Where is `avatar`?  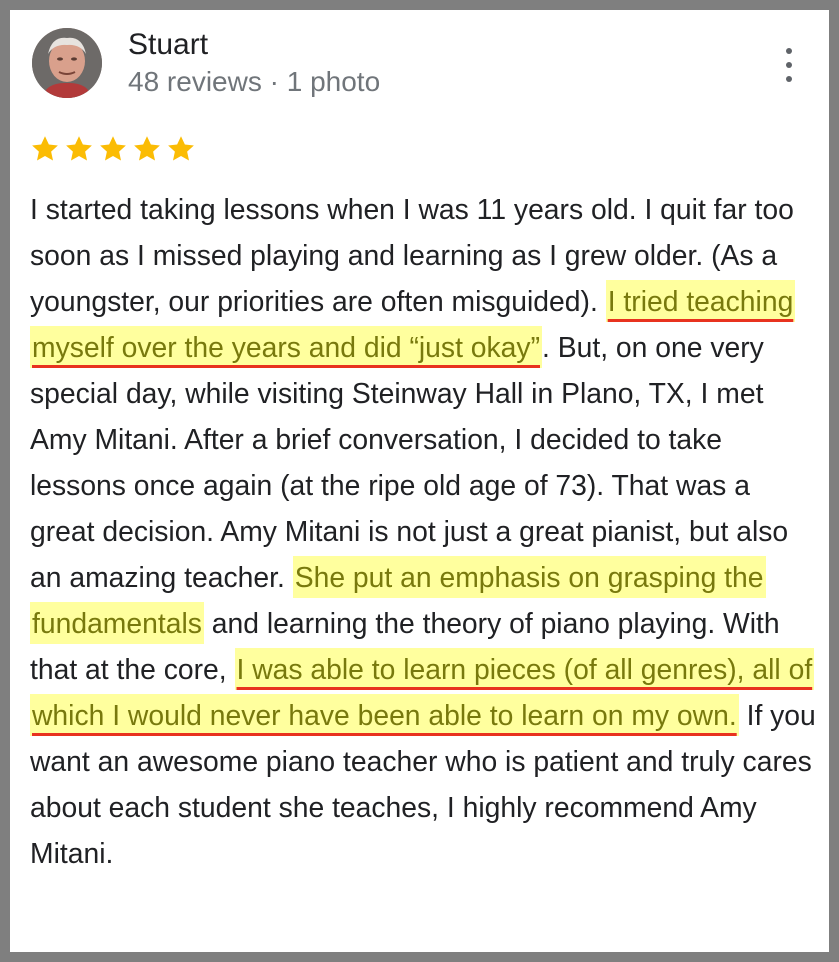
avatar is located at coordinates (67, 63).